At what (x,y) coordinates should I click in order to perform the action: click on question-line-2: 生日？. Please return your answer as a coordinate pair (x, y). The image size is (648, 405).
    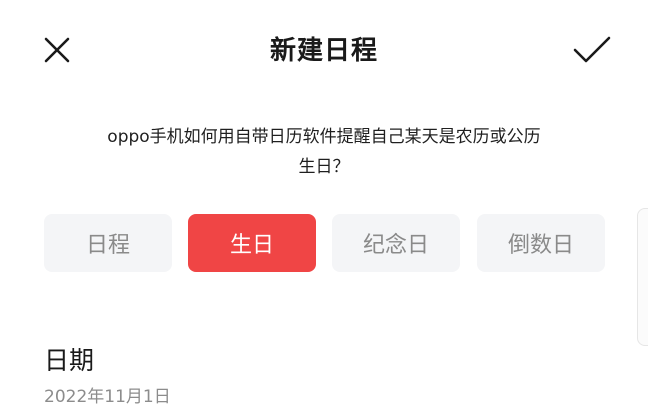
    Looking at the image, I should click on (324, 167).